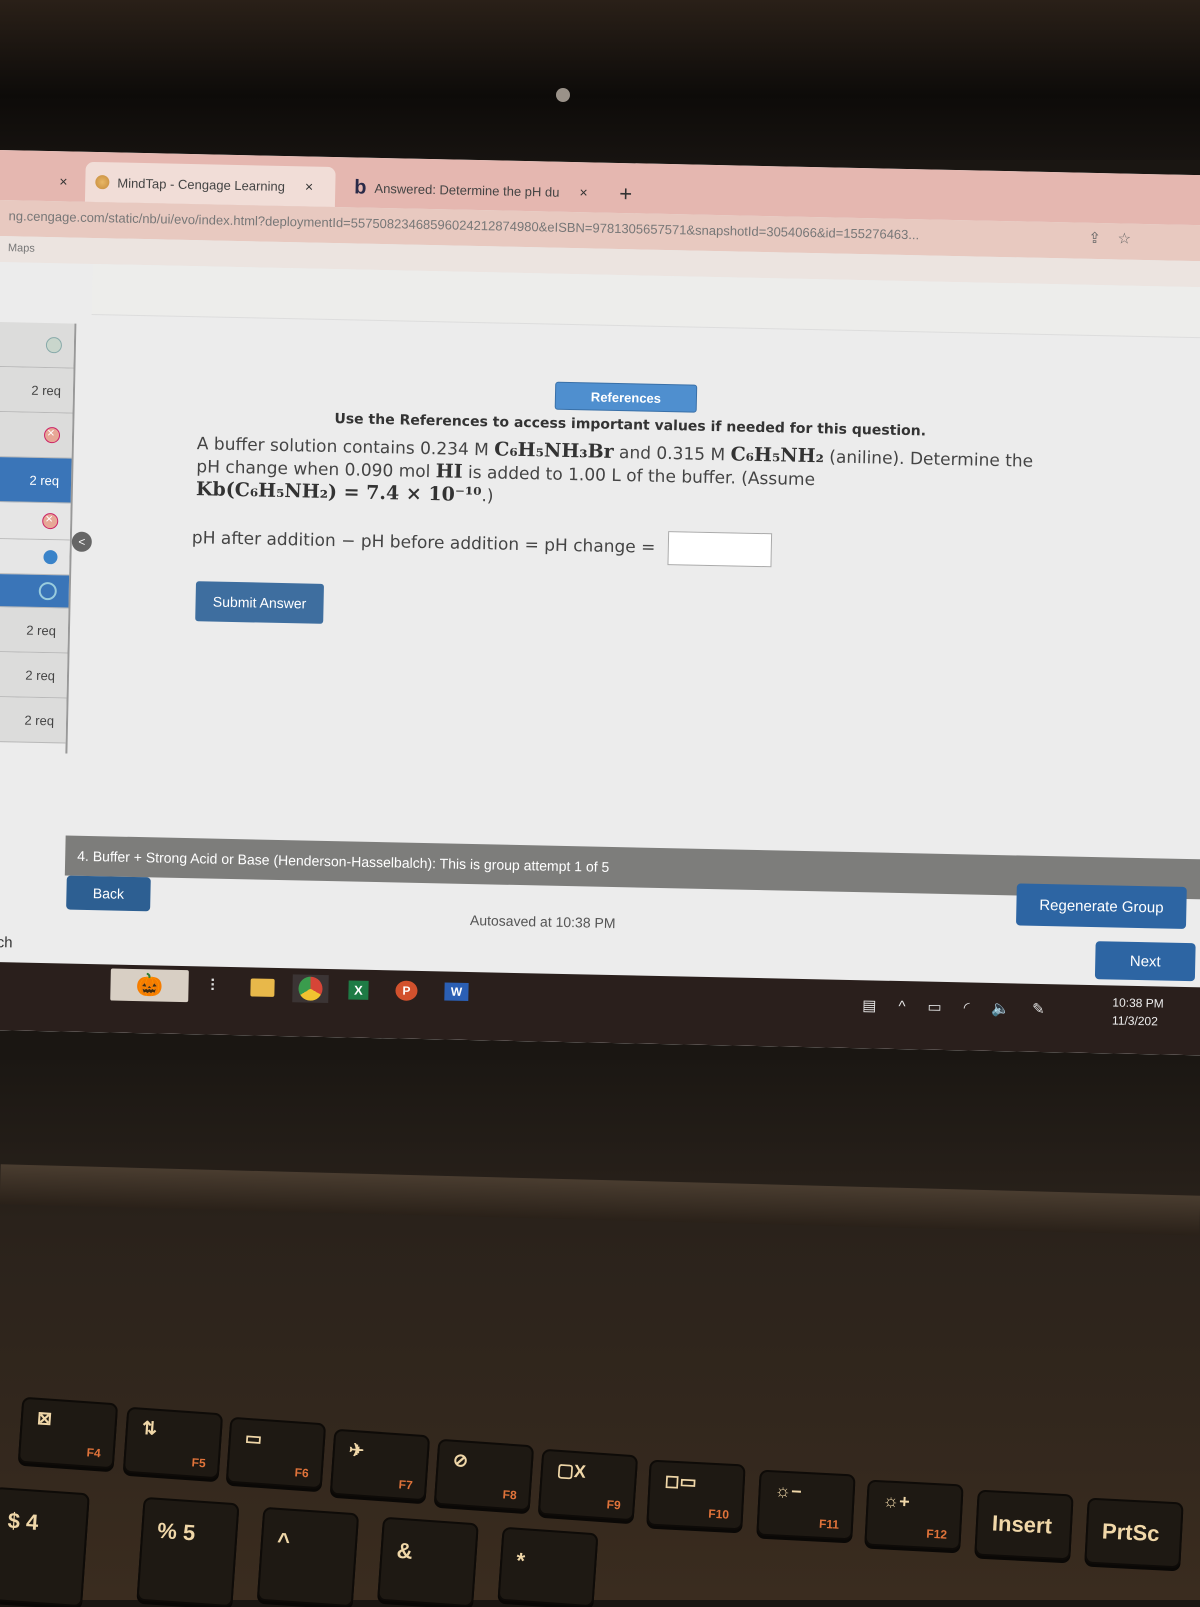 The height and width of the screenshot is (1607, 1200). What do you see at coordinates (212, 986) in the screenshot?
I see `task-view-icon: ⫶` at bounding box center [212, 986].